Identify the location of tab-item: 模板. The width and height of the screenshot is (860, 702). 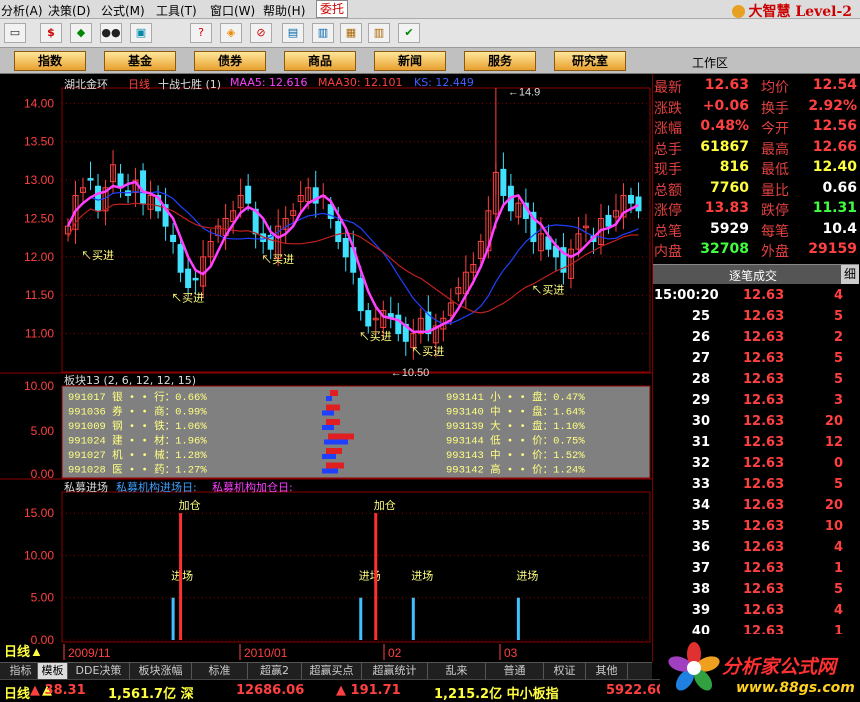
(53, 671).